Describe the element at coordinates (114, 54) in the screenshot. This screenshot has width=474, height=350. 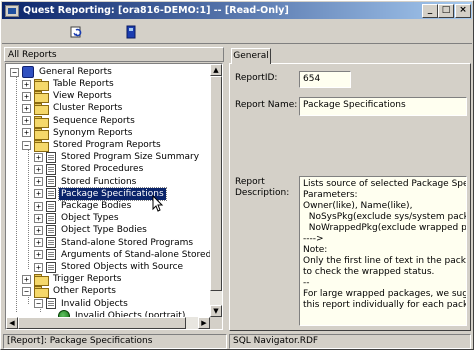
I see `pane-header: All Reports` at that location.